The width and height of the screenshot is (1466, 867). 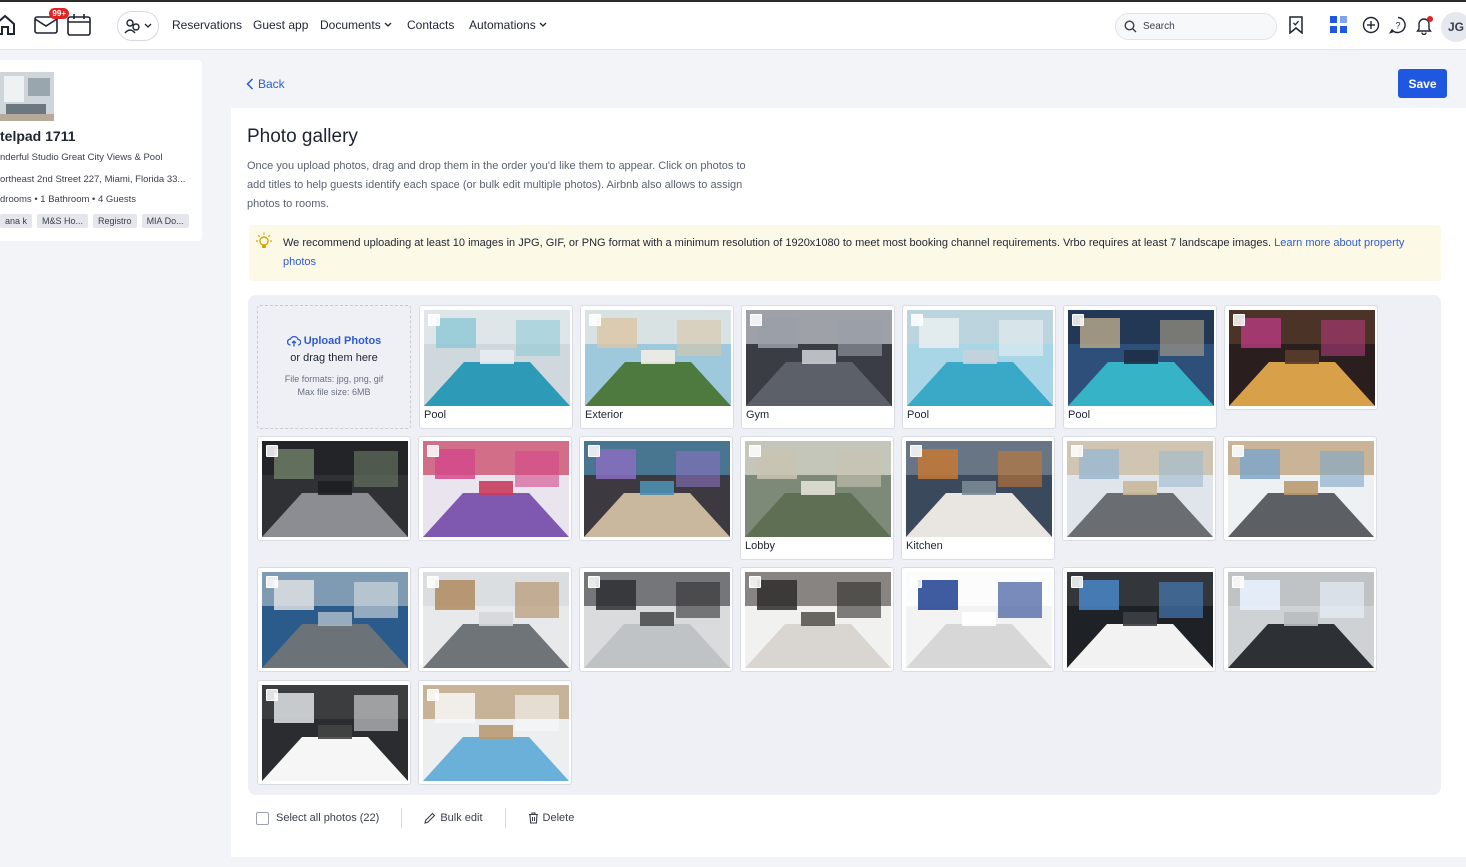 I want to click on notifications-bell-icon, so click(x=1424, y=25).